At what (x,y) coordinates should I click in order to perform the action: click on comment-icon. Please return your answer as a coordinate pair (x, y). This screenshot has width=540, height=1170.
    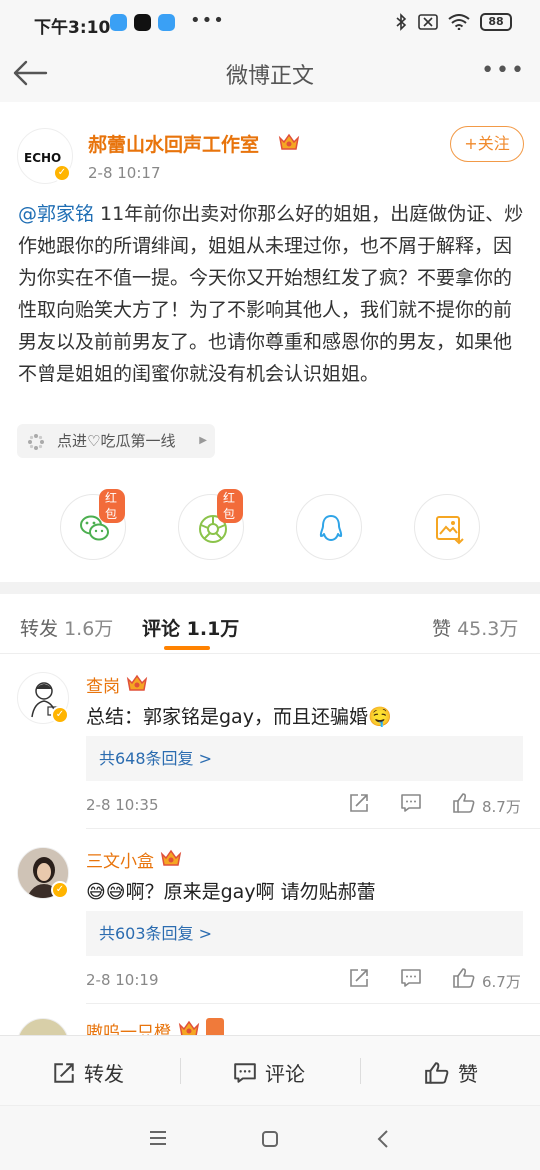
    Looking at the image, I should click on (245, 1072).